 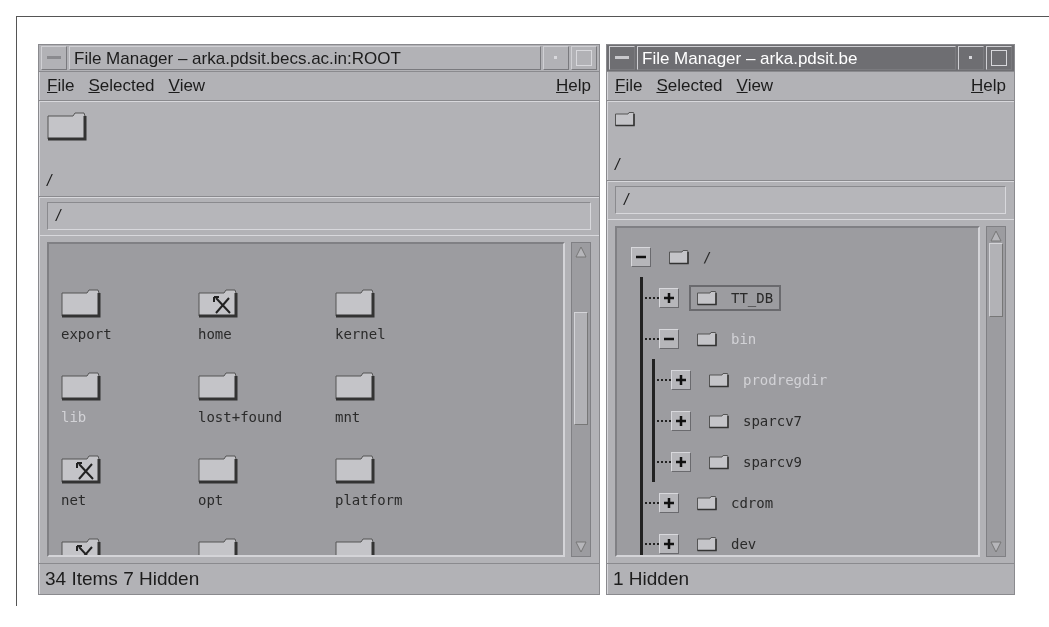 What do you see at coordinates (752, 297) in the screenshot?
I see `node-label: TT_DB` at bounding box center [752, 297].